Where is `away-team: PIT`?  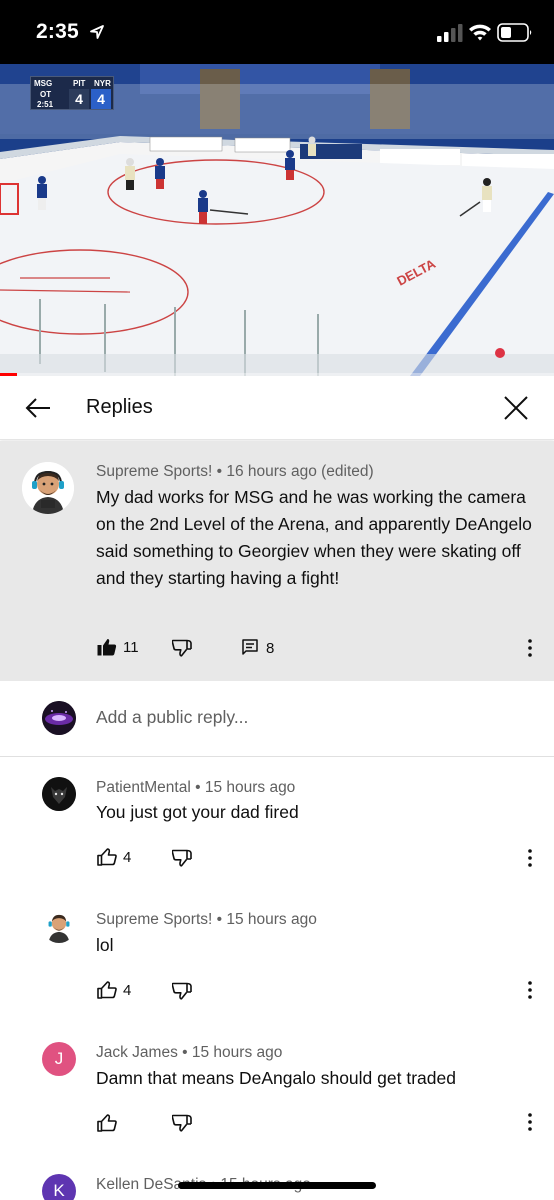 away-team: PIT is located at coordinates (79, 83).